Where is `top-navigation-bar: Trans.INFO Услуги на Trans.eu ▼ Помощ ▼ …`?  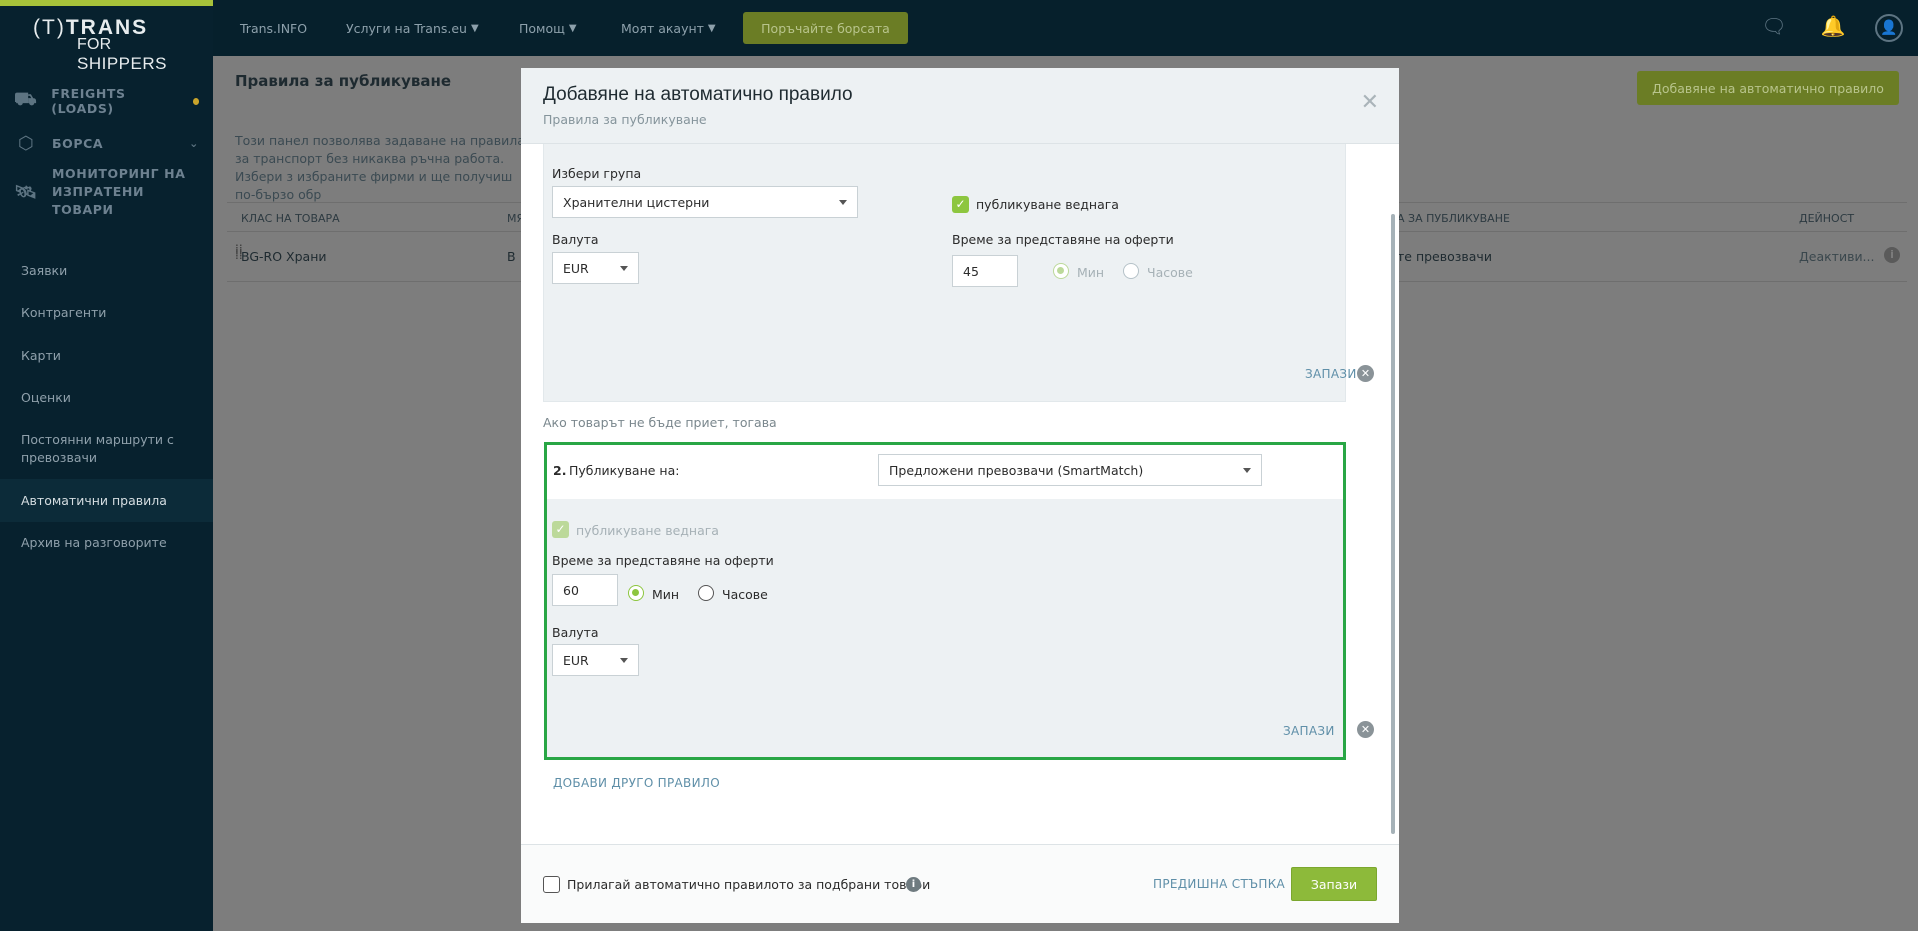 top-navigation-bar: Trans.INFO Услуги на Trans.eu ▼ Помощ ▼ … is located at coordinates (1065, 28).